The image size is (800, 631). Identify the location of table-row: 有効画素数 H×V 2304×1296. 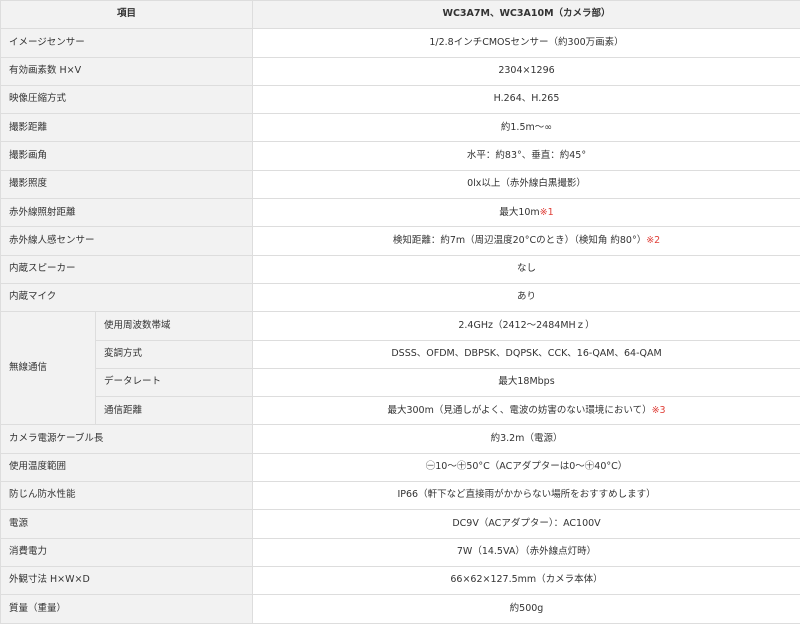
(400, 71).